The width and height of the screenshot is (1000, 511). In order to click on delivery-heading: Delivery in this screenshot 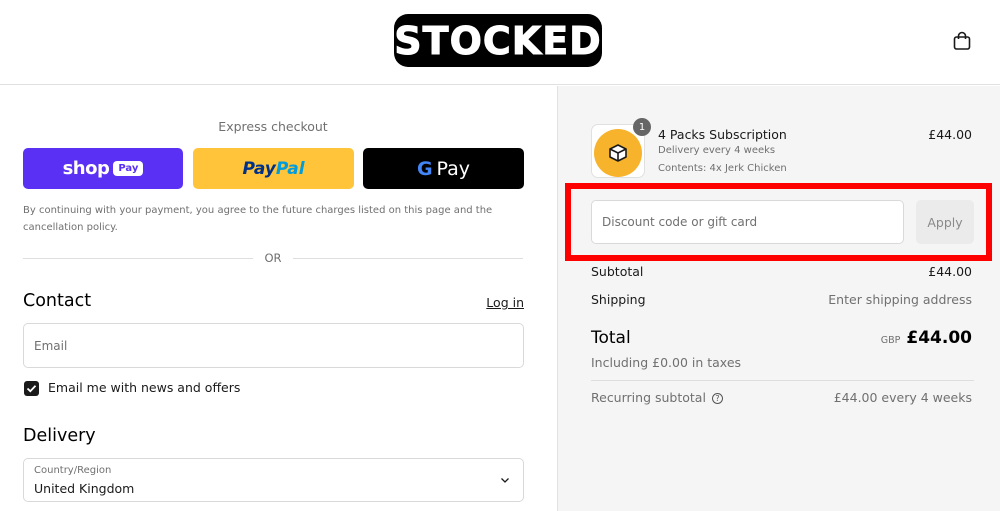, I will do `click(59, 436)`.